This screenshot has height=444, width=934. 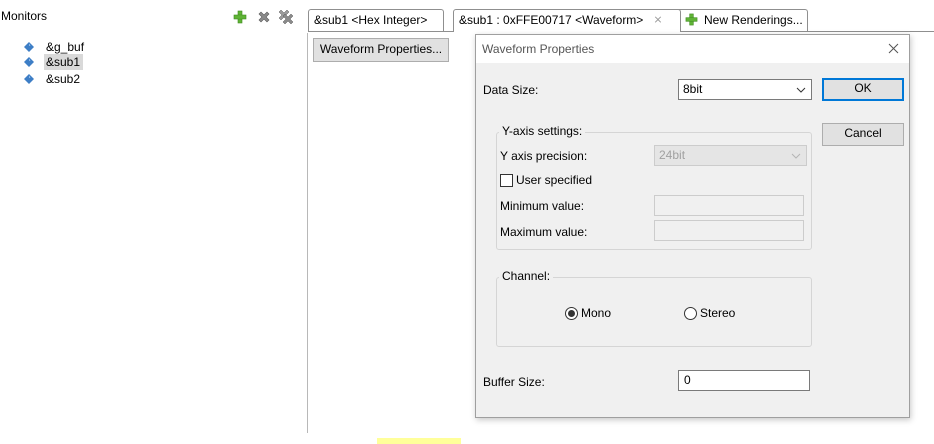 I want to click on data-size-label: Data Size:, so click(x=511, y=90).